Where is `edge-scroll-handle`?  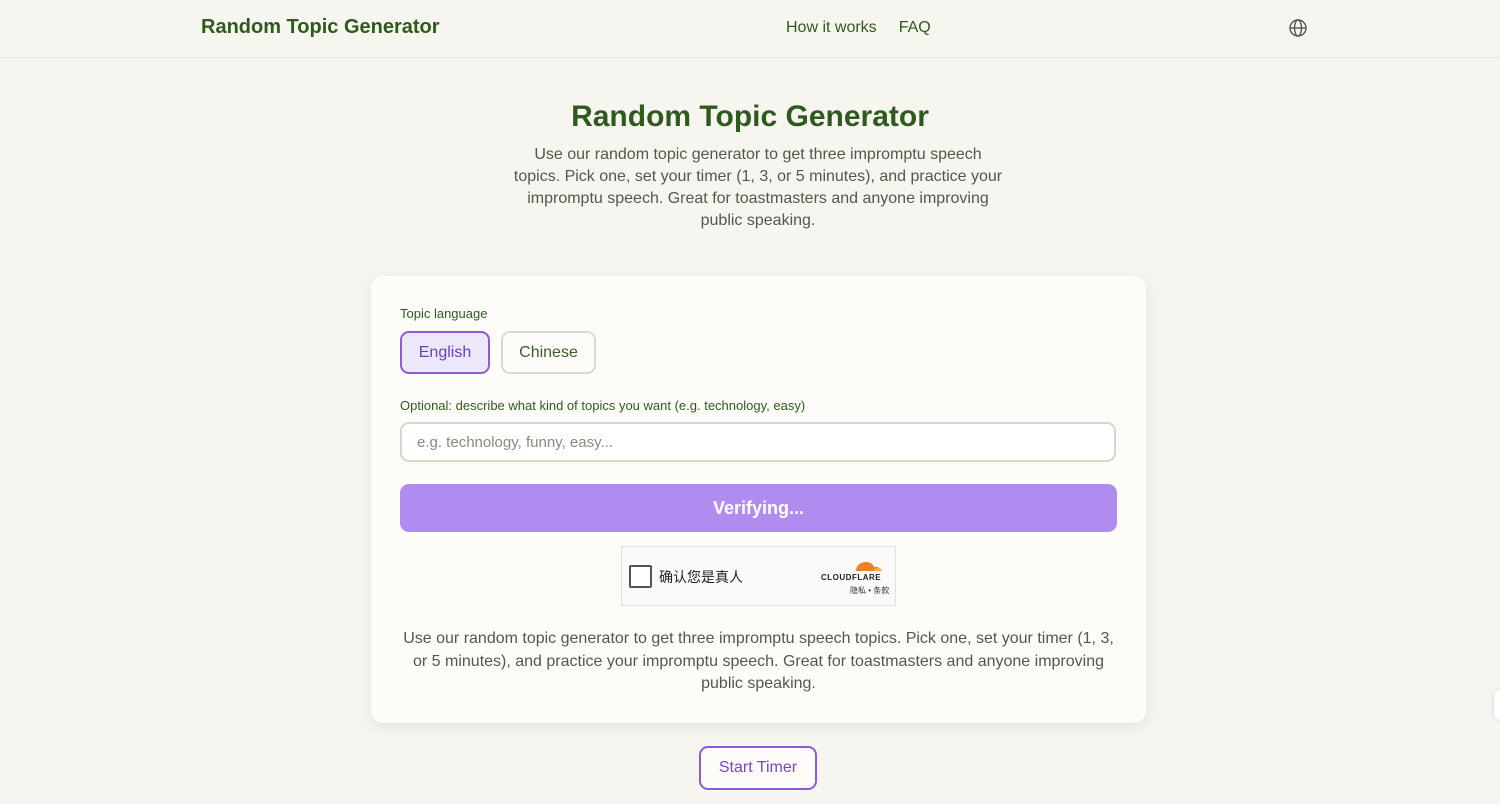 edge-scroll-handle is located at coordinates (1497, 705).